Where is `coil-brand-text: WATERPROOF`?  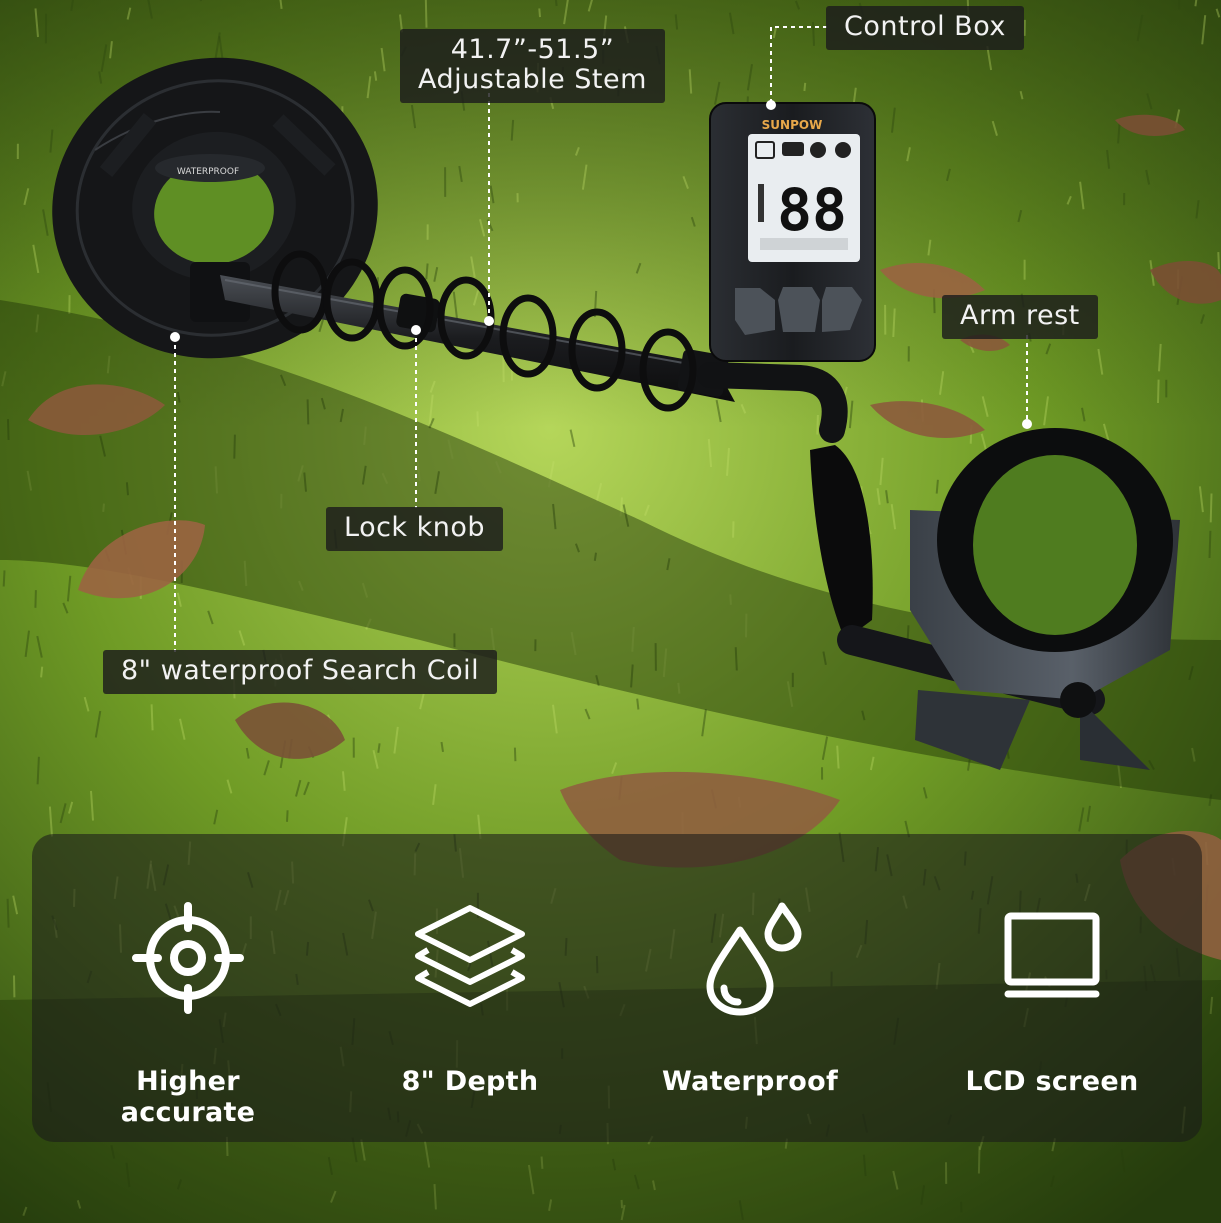 coil-brand-text: WATERPROOF is located at coordinates (208, 172).